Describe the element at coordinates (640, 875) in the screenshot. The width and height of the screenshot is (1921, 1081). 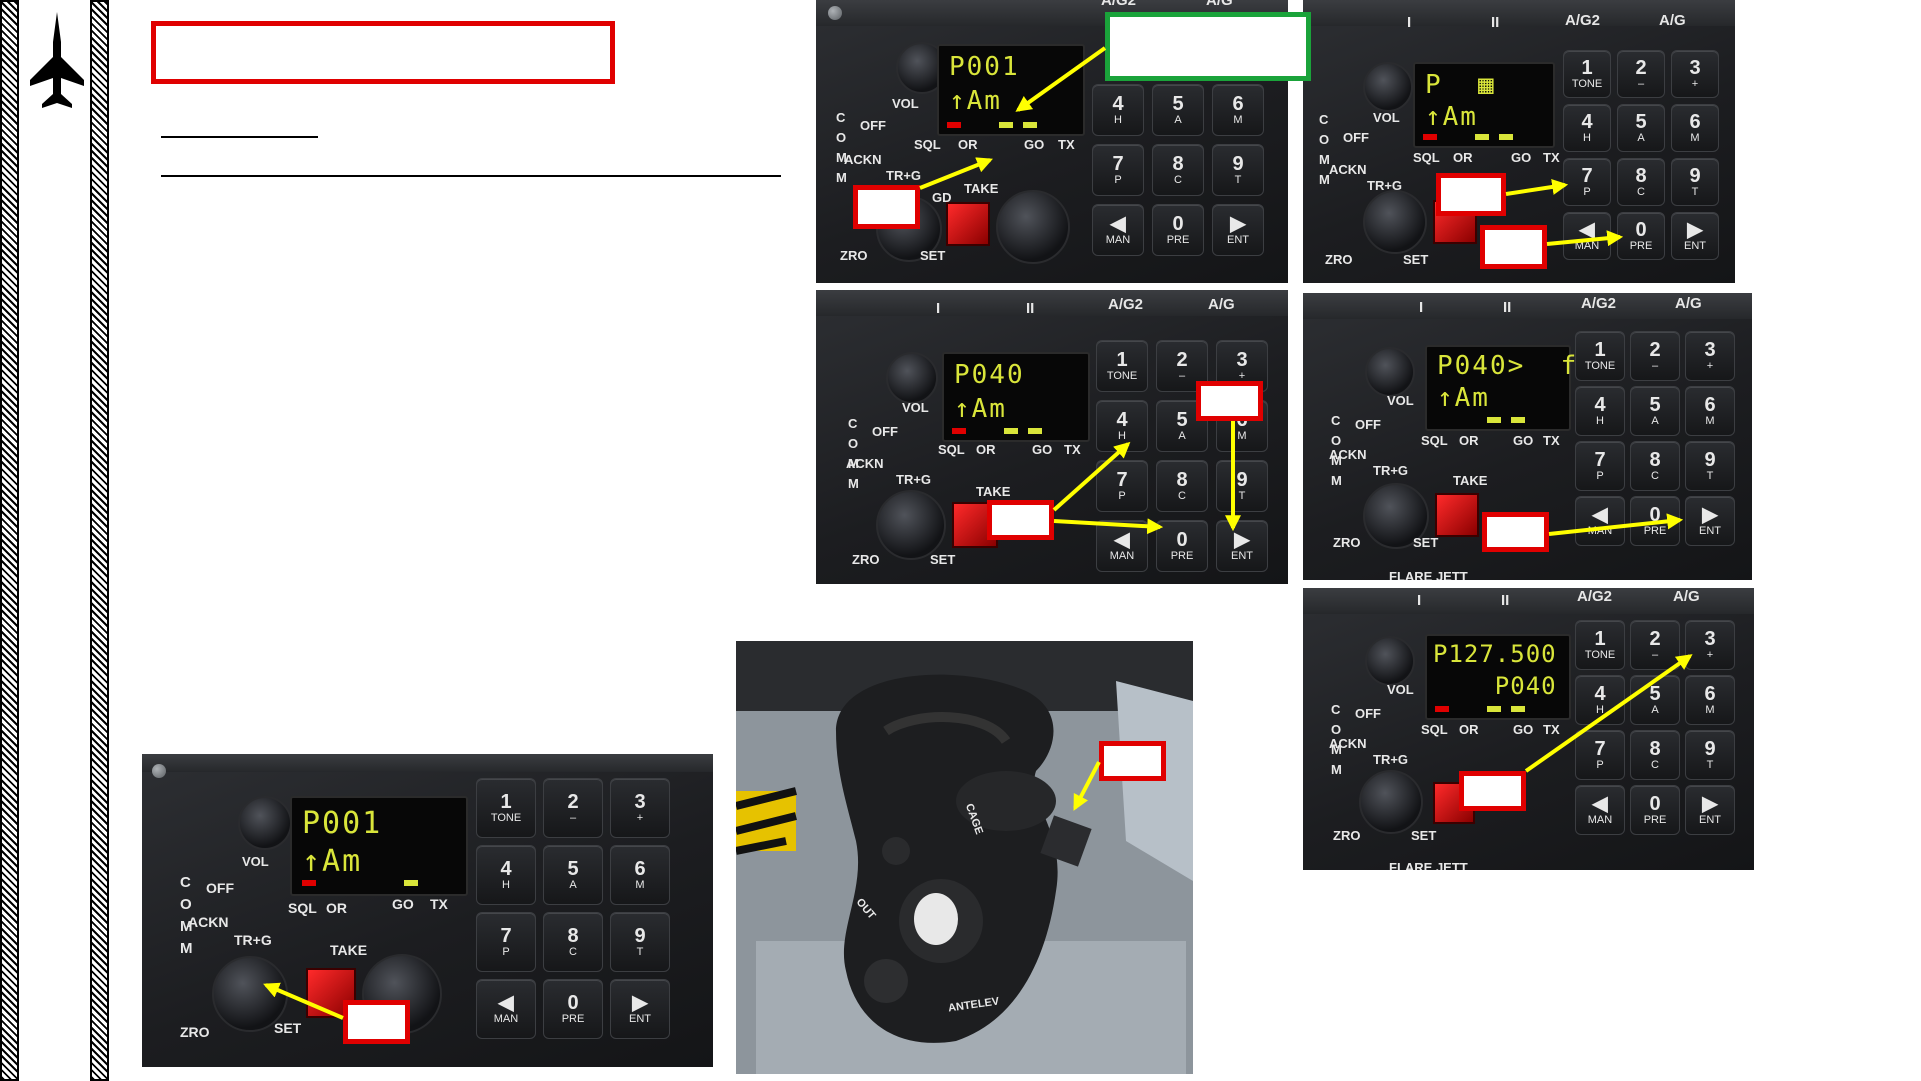
I see `key-6: 6M` at that location.